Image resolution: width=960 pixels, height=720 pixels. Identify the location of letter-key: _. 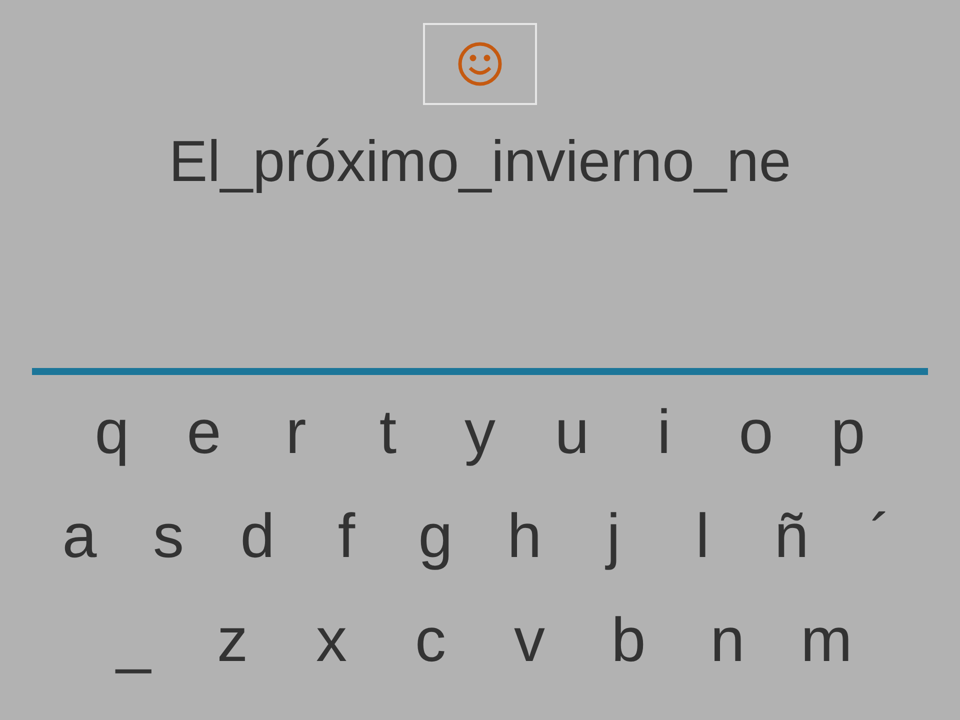
(133, 641).